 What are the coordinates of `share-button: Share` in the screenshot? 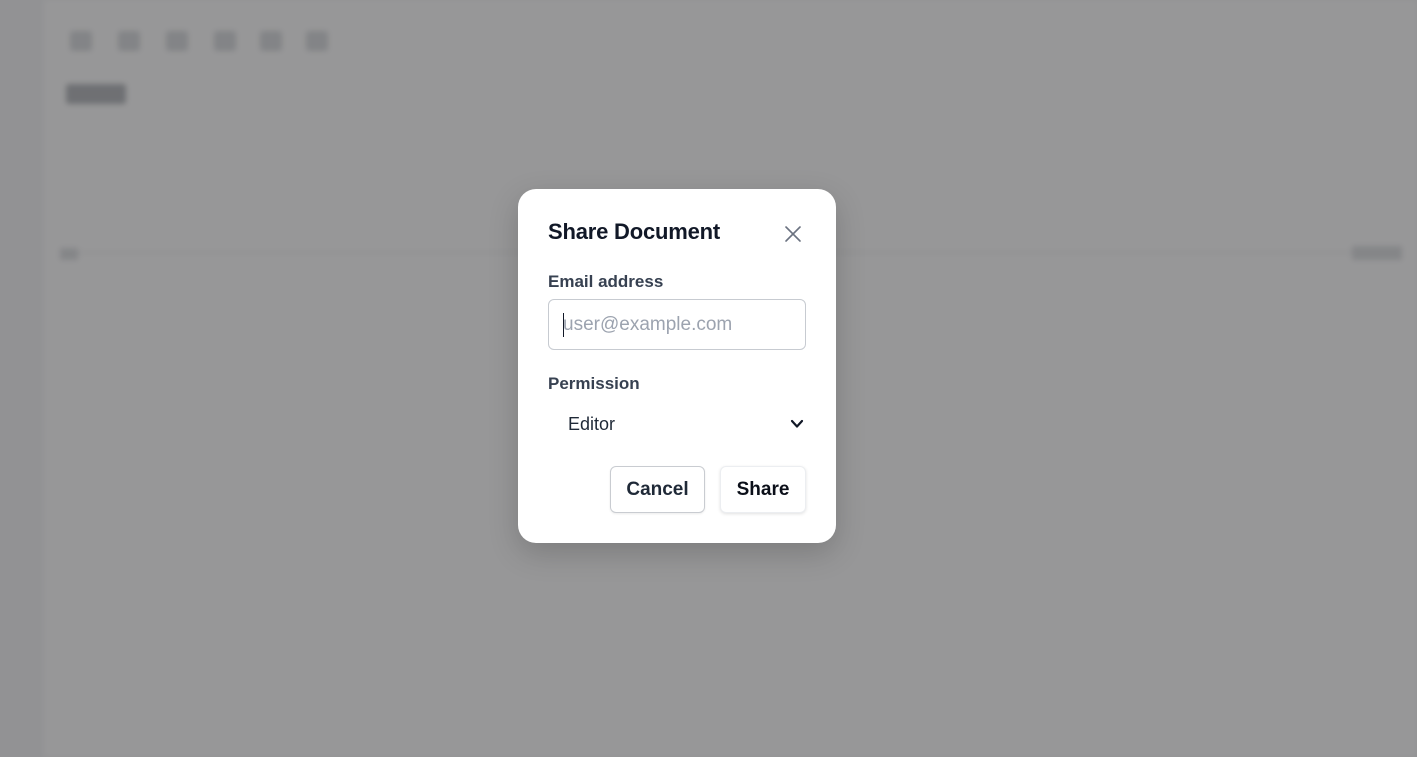 It's located at (763, 489).